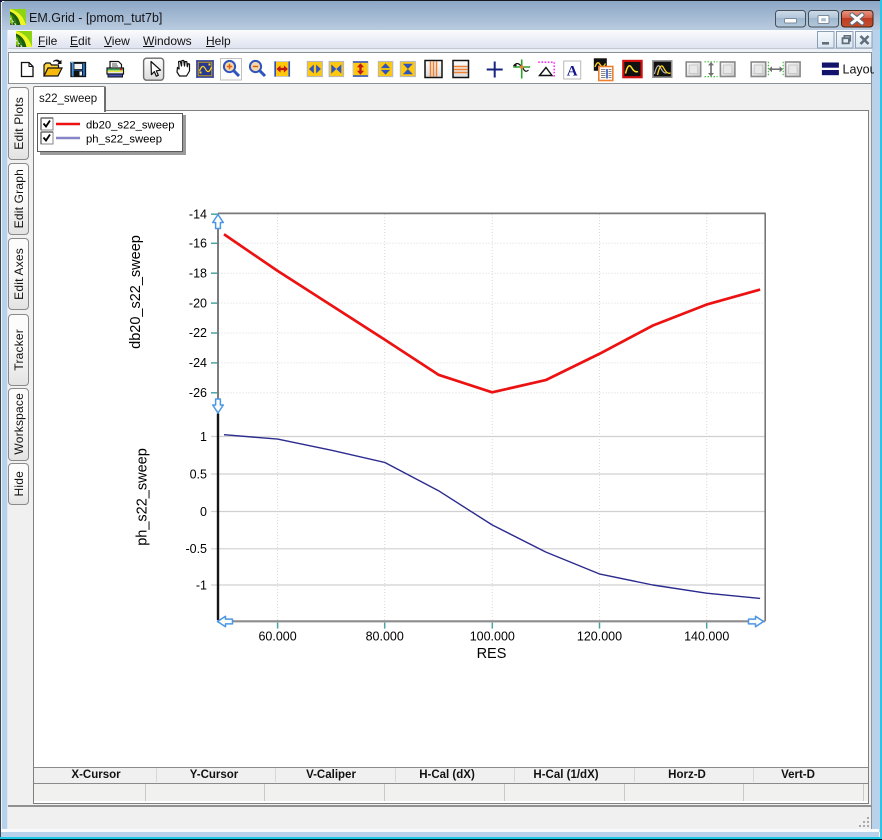  I want to click on svg-text: -18, so click(198, 273).